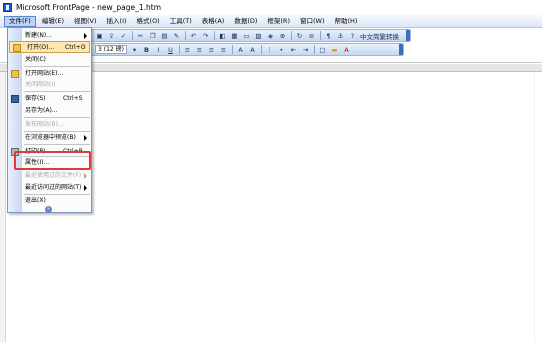 The height and width of the screenshot is (342, 542). I want to click on file-menu-close: 关闭(C), so click(49, 60).